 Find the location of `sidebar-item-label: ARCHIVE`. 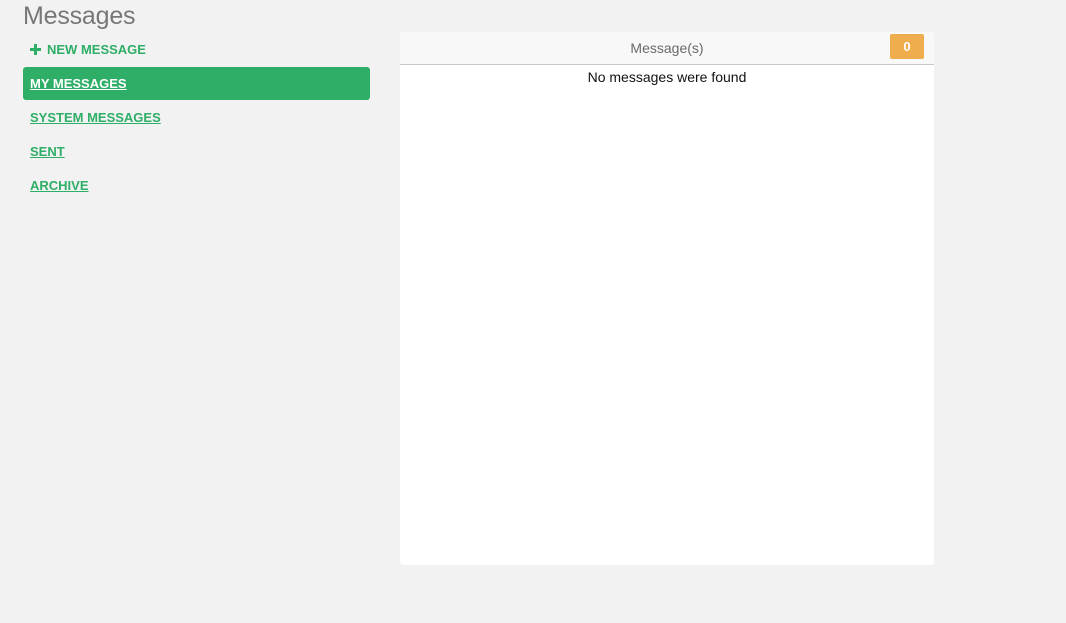

sidebar-item-label: ARCHIVE is located at coordinates (59, 185).